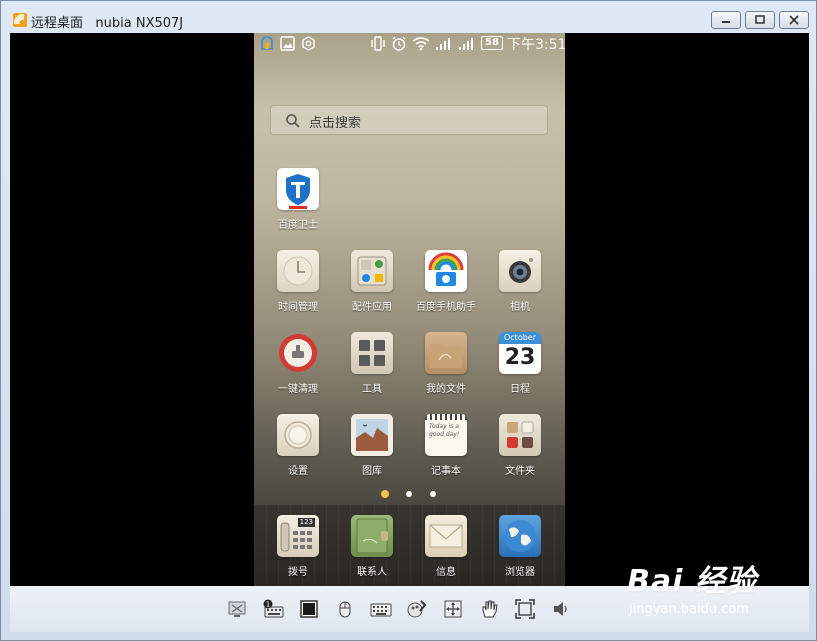 This screenshot has width=817, height=641. What do you see at coordinates (446, 536) in the screenshot?
I see `messages-icon` at bounding box center [446, 536].